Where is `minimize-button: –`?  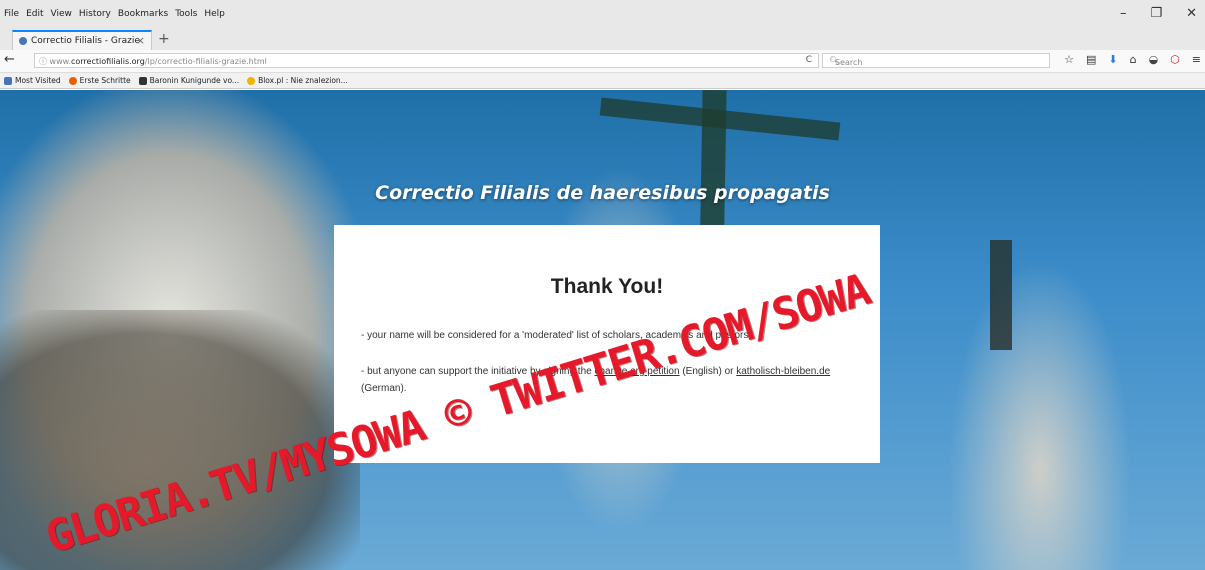 minimize-button: – is located at coordinates (1123, 13).